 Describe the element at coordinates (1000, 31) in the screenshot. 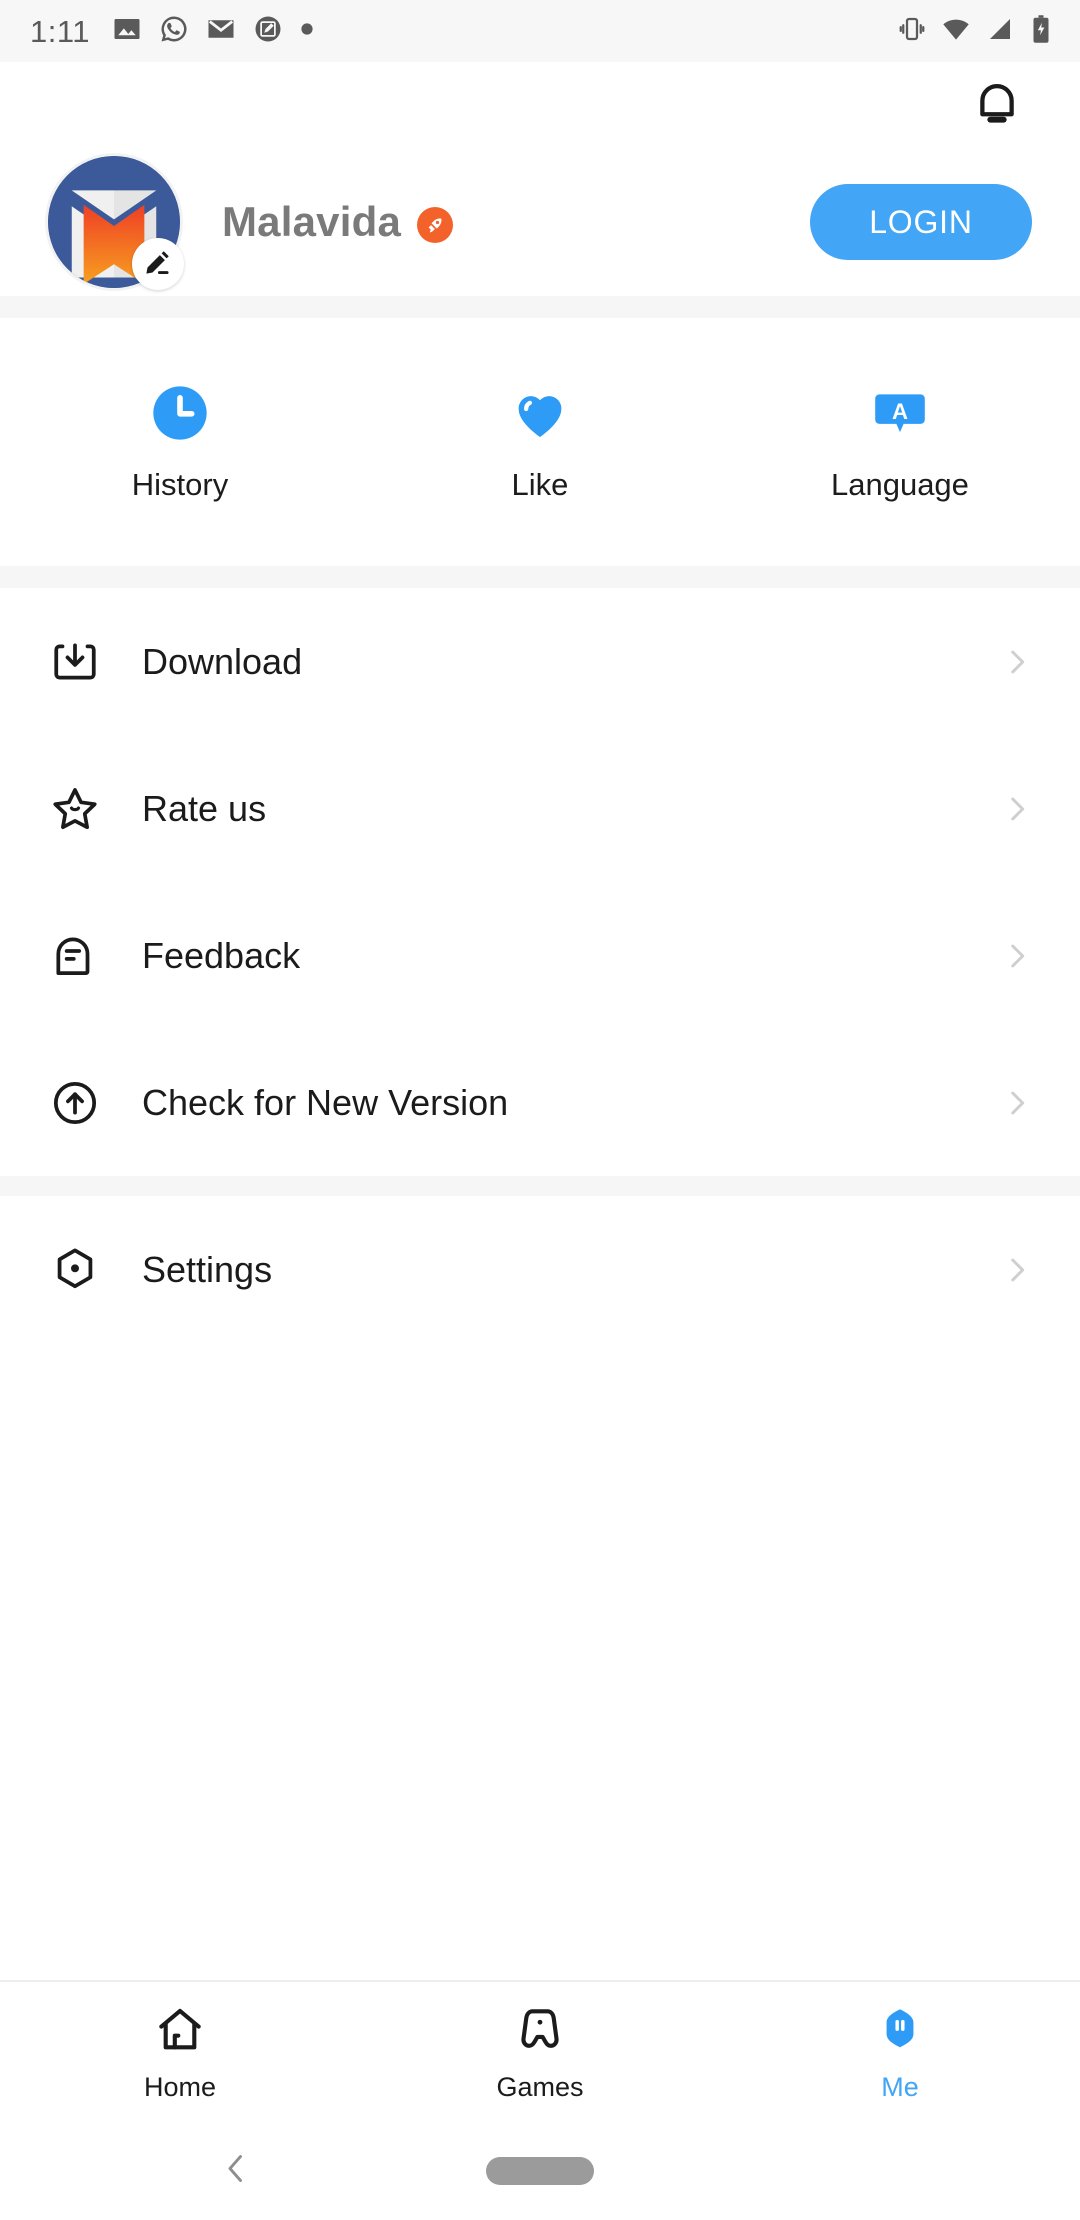

I see `cellular-signal-icon` at that location.